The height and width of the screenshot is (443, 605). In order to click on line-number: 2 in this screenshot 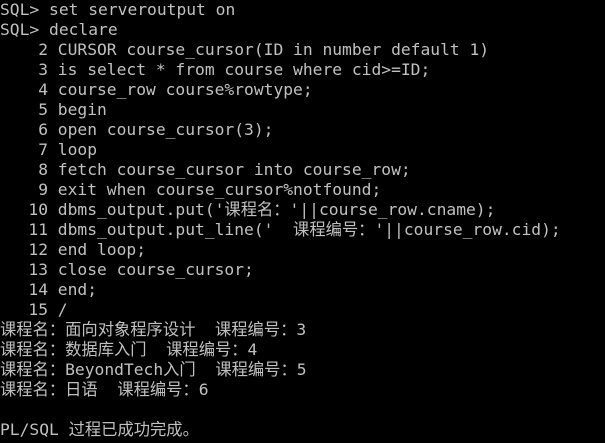, I will do `click(43, 49)`.